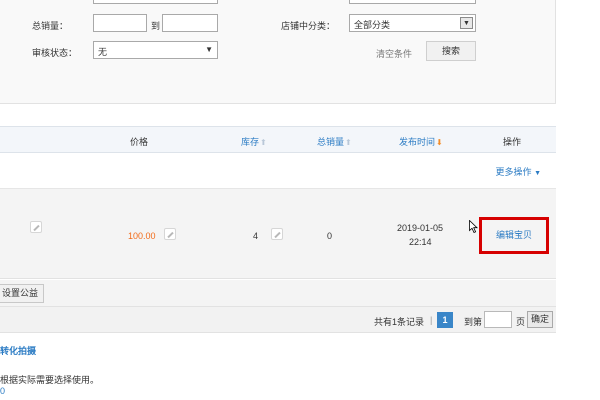  I want to click on mouse-cursor-icon, so click(473, 226).